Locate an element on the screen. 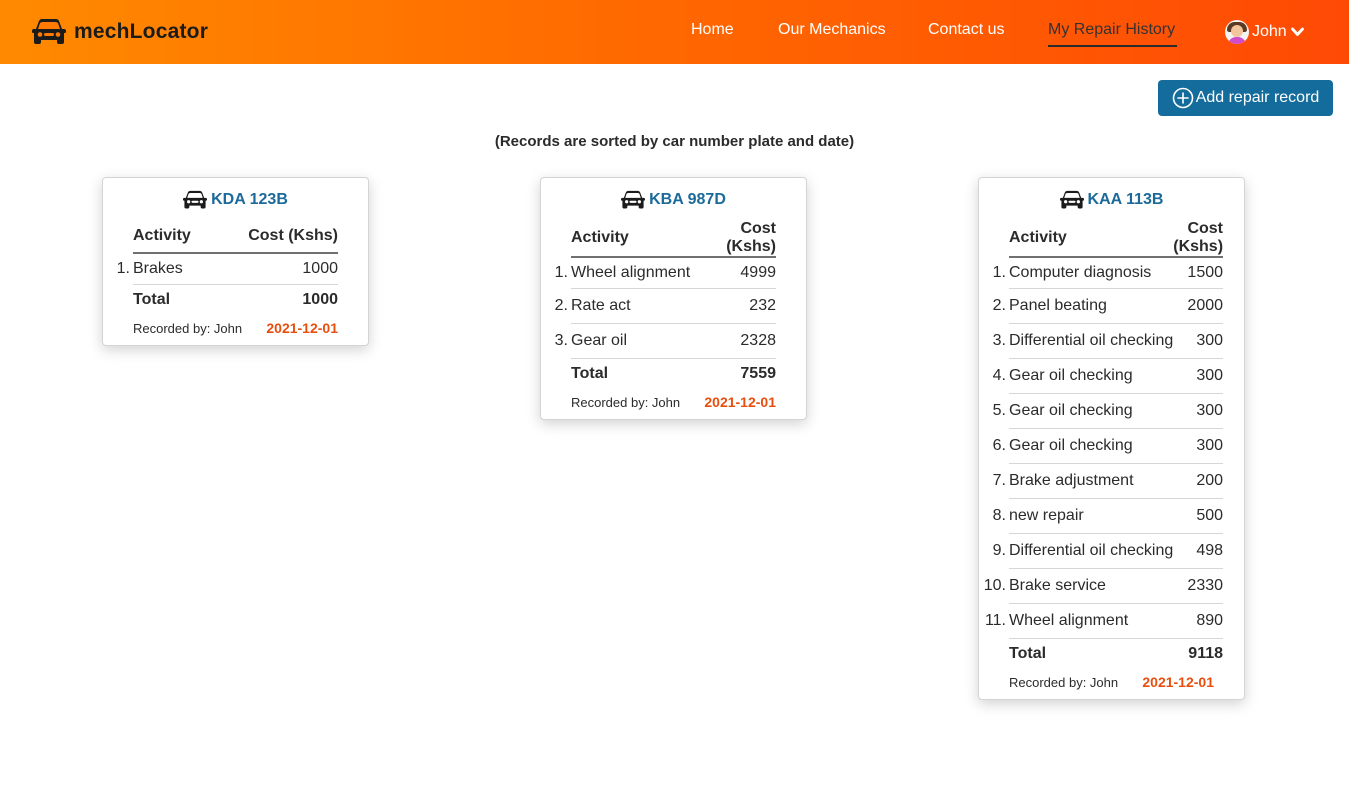  table-row: 1. Computer diagnosis 1500 is located at coordinates (1108, 272).